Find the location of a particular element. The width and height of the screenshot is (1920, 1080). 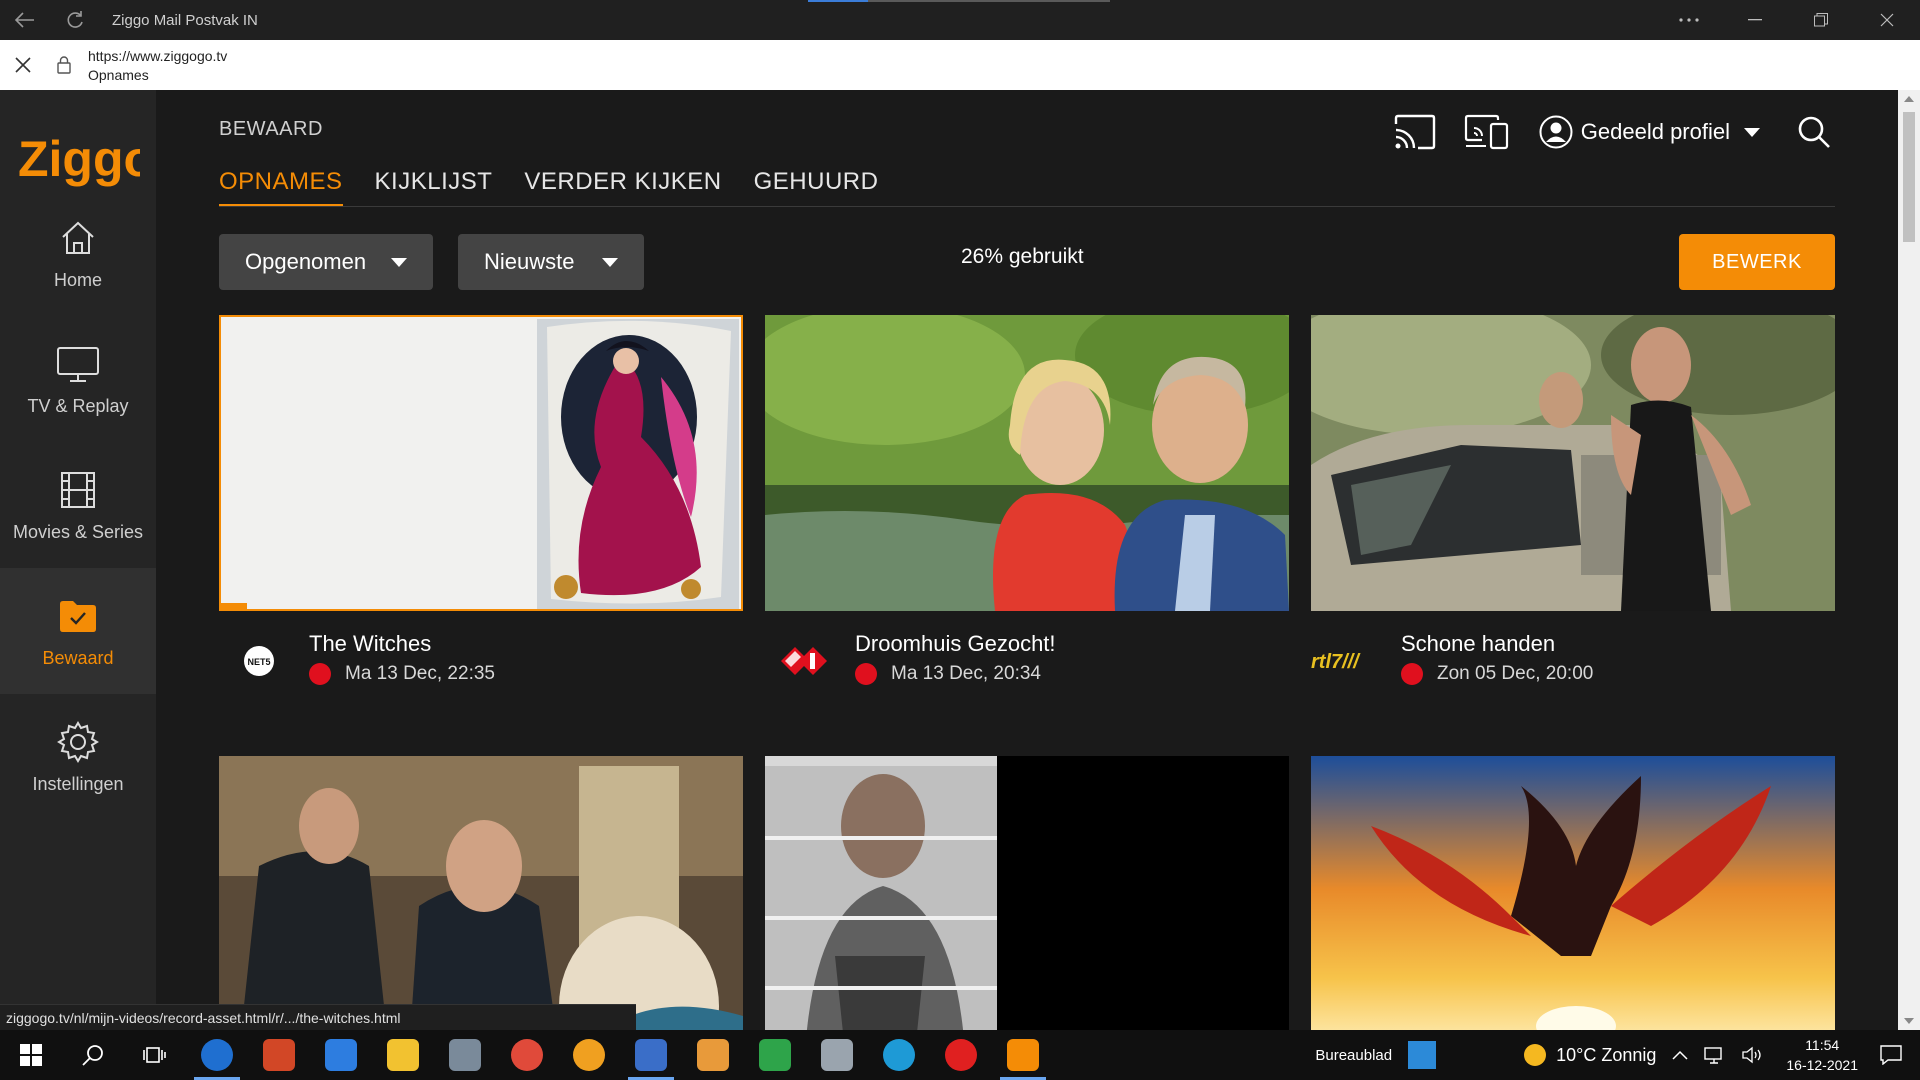

network-icon is located at coordinates (1715, 1055).